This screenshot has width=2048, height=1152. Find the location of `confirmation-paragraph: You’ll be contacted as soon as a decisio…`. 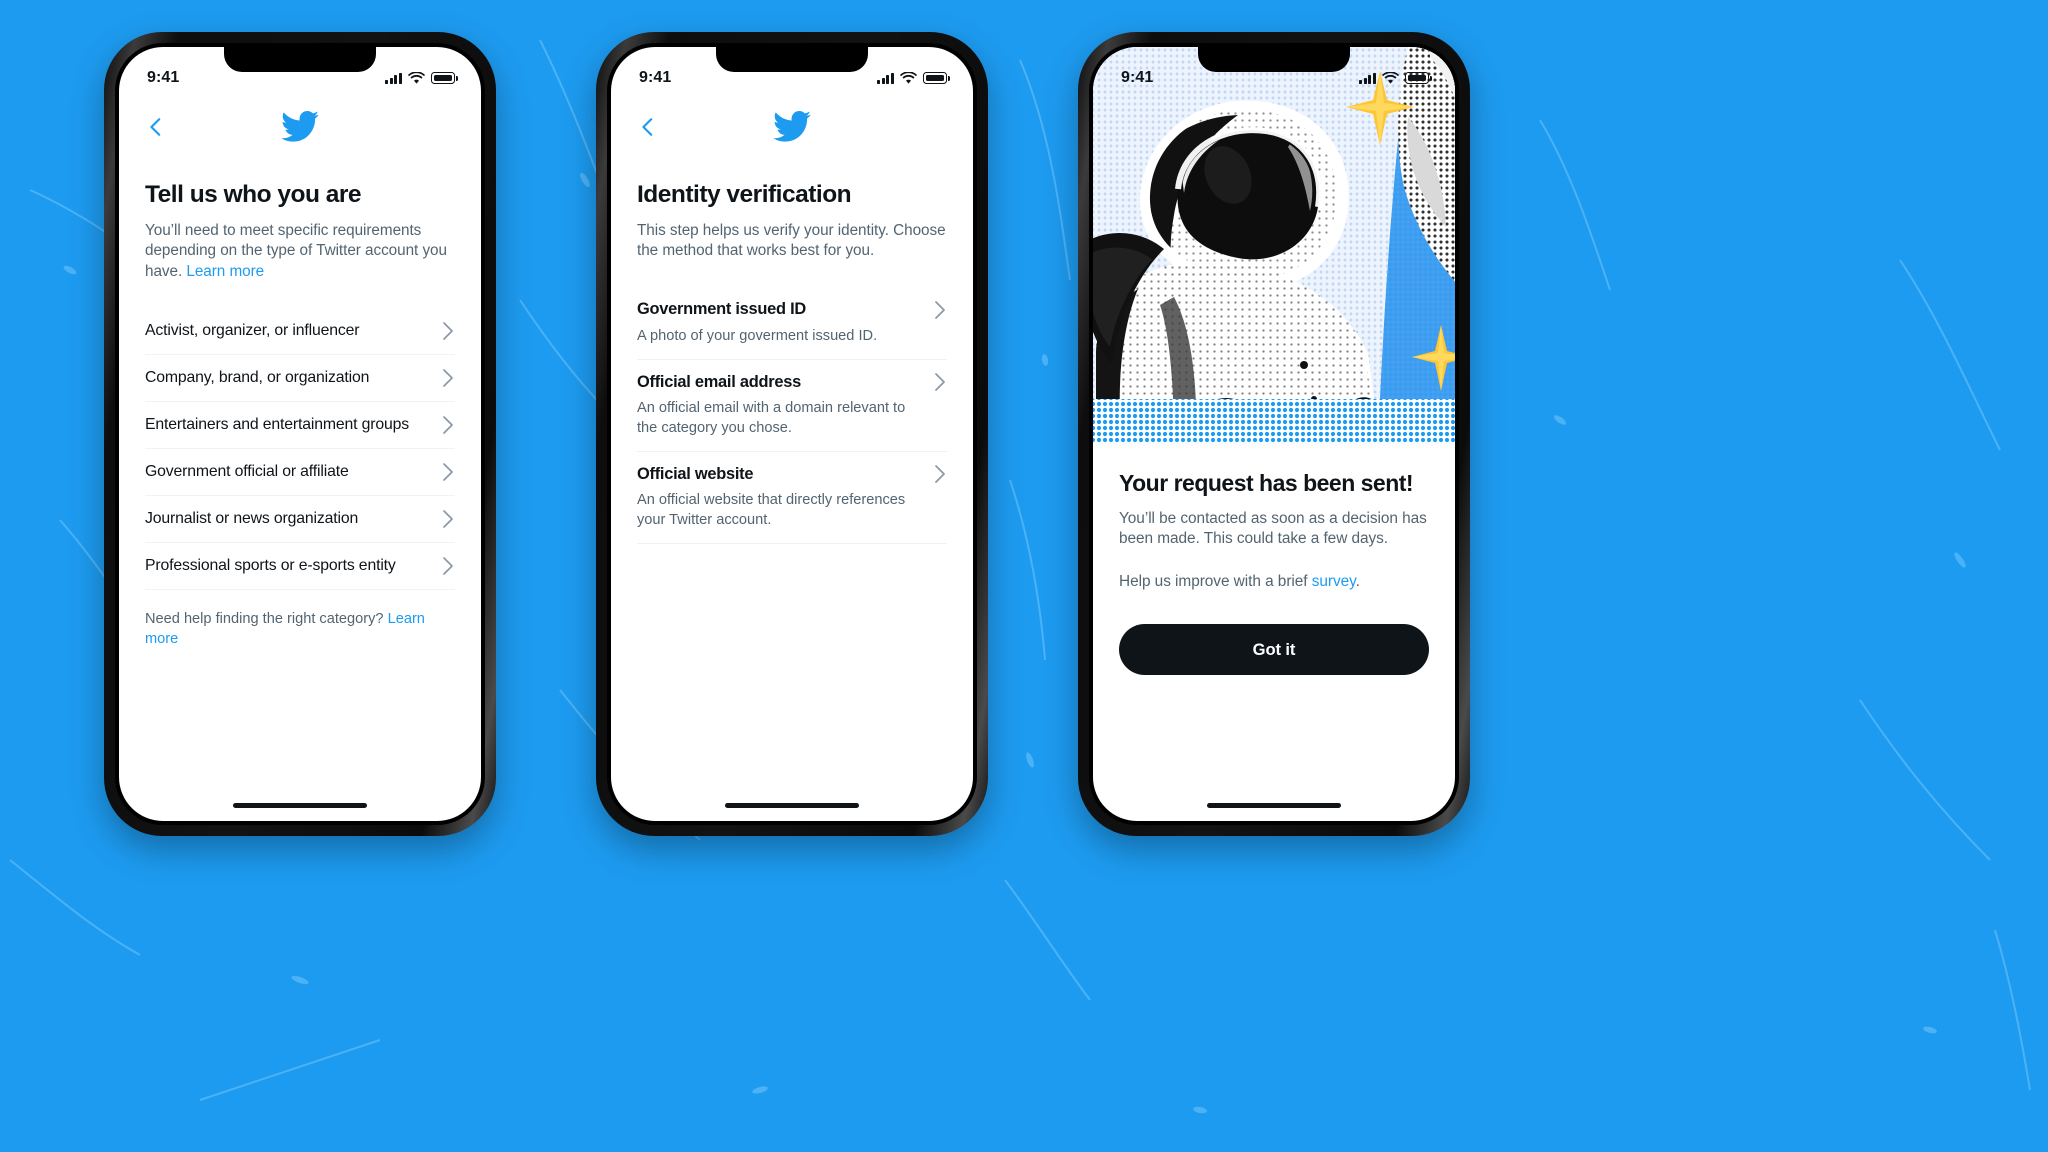

confirmation-paragraph: You’ll be contacted as soon as a decisio… is located at coordinates (1273, 529).